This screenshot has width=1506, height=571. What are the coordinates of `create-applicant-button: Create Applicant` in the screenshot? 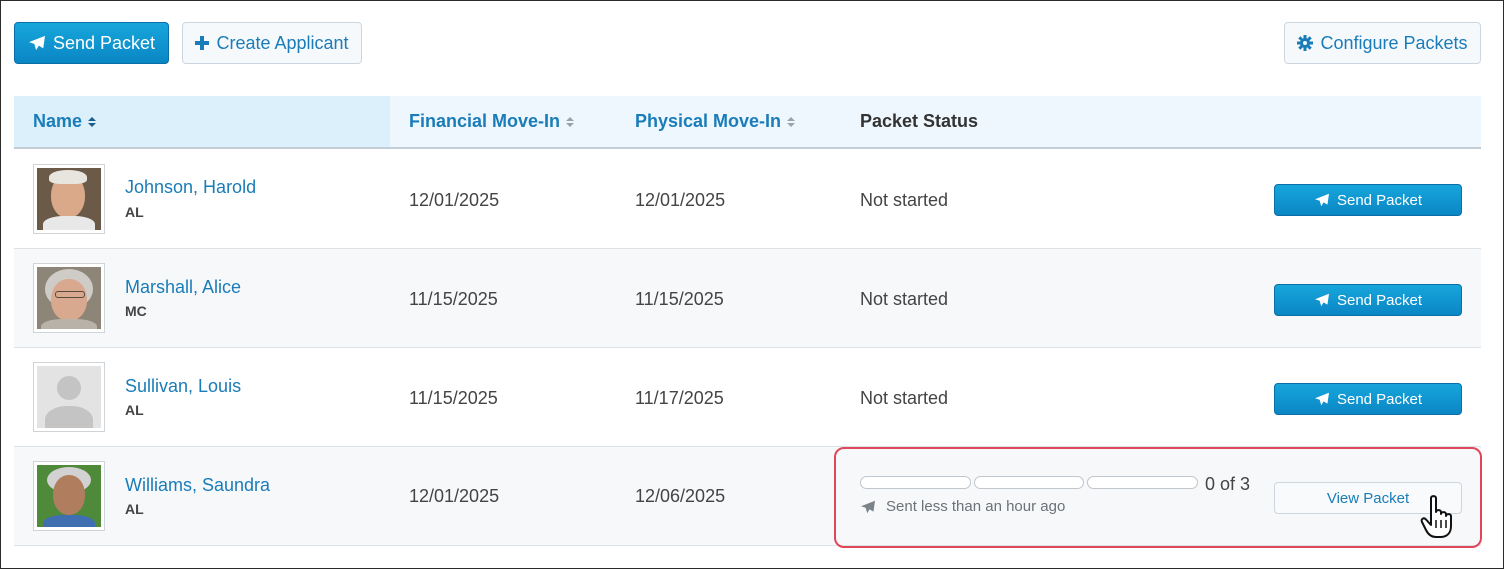 It's located at (272, 43).